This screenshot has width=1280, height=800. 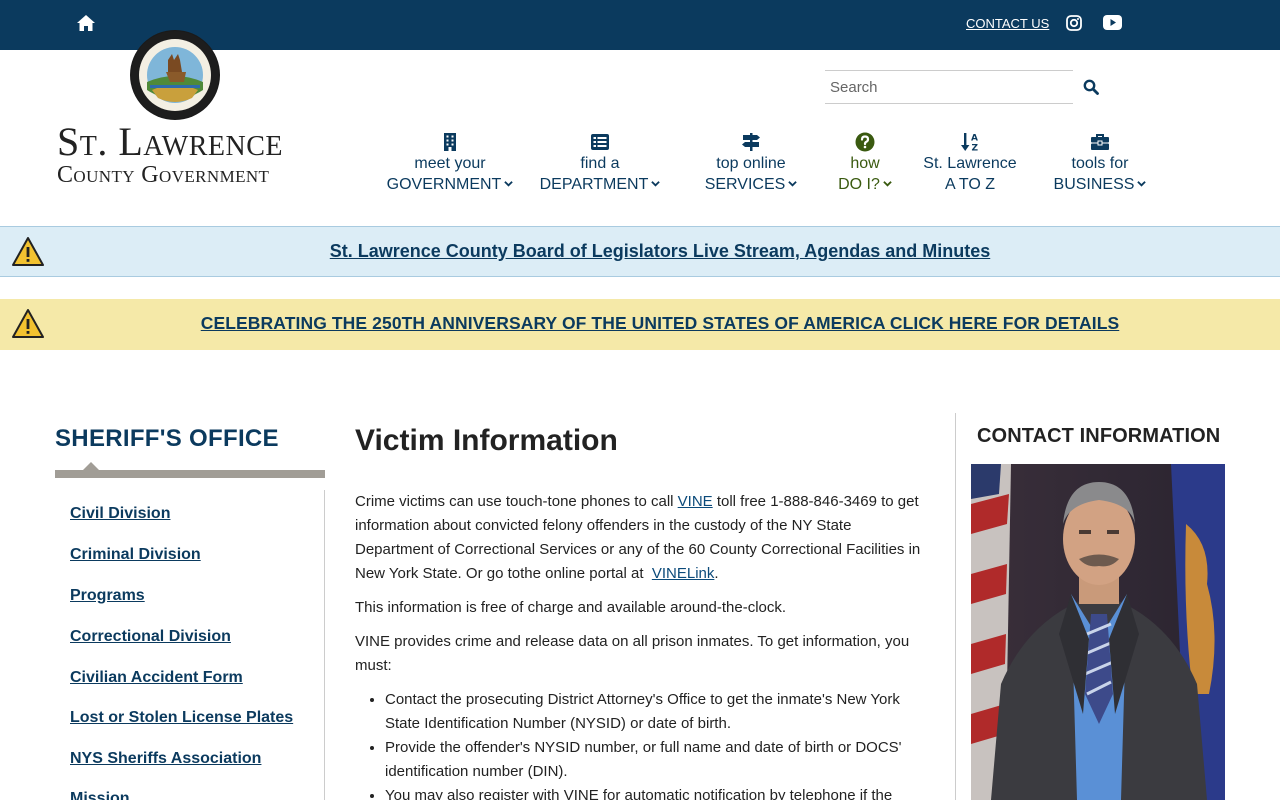 I want to click on nav-label-line2: DEPARTMENT, so click(x=594, y=184).